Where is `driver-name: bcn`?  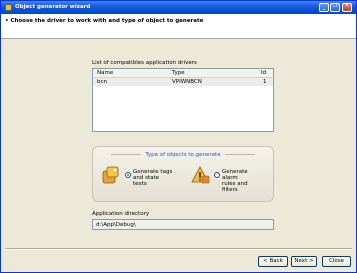 driver-name: bcn is located at coordinates (102, 82).